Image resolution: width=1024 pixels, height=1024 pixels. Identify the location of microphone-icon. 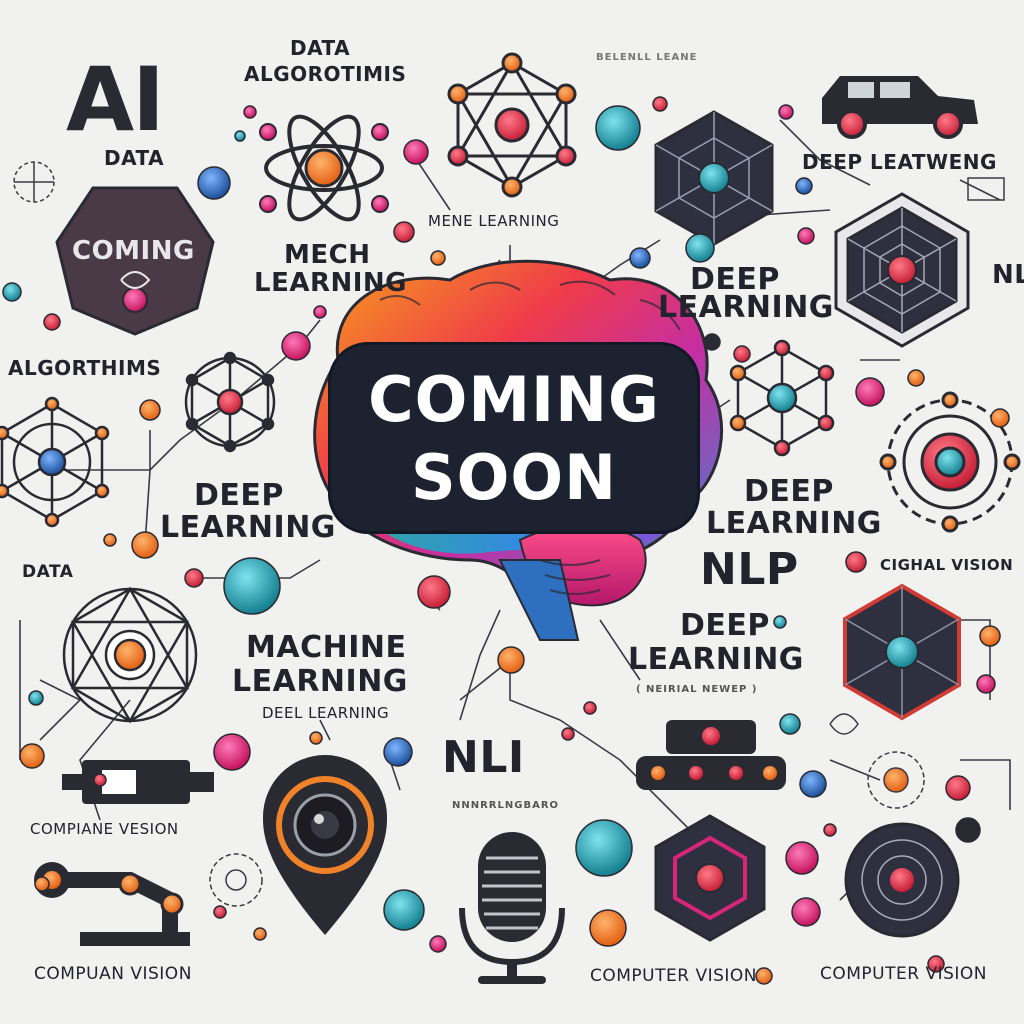
(512, 908).